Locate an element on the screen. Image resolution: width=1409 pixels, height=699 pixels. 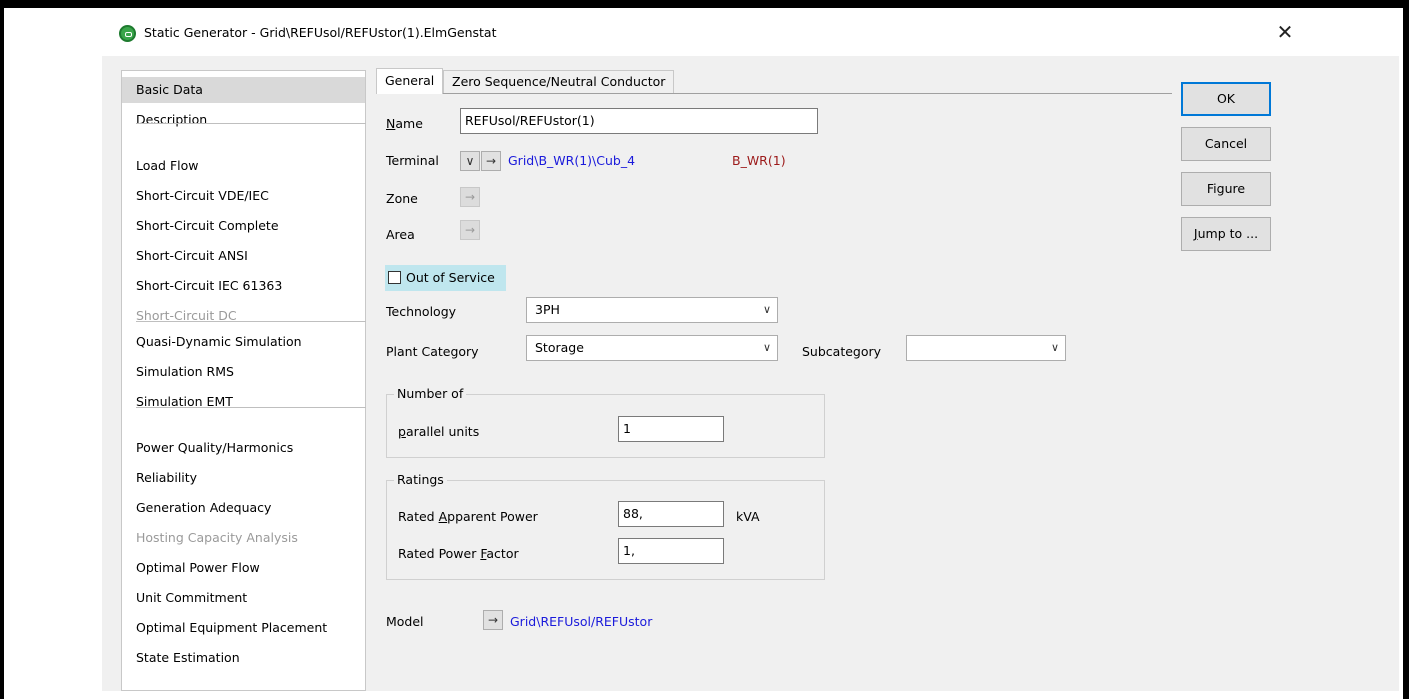
model-link: Grid\REFUsol/REFUstor is located at coordinates (581, 621).